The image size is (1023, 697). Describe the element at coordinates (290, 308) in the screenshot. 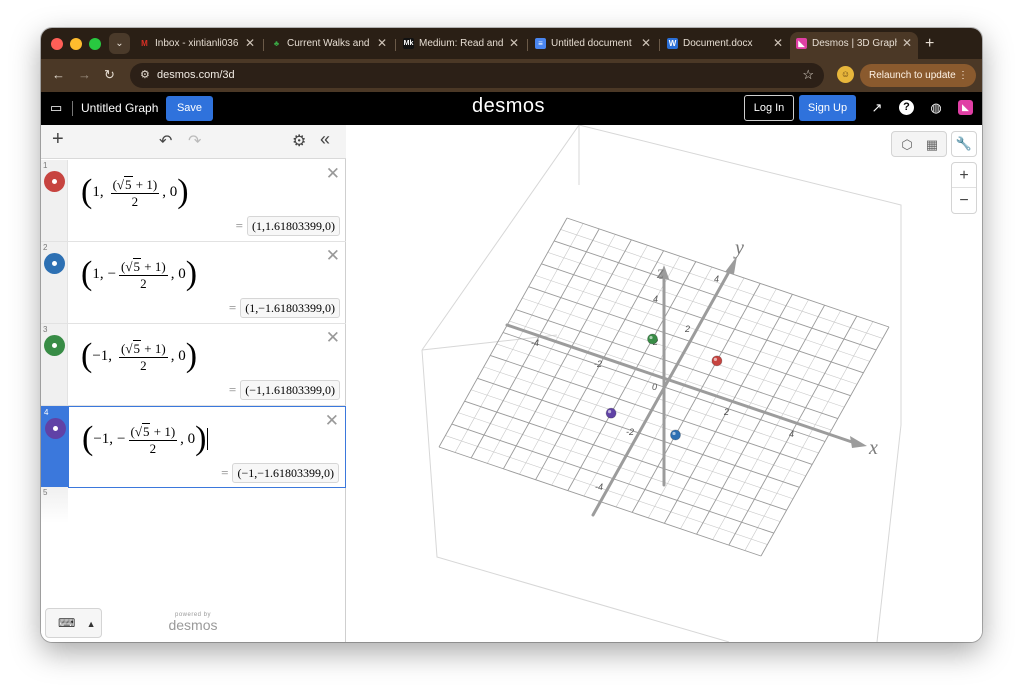

I see `evaluation-result: (1,−1.61803399,0)` at that location.